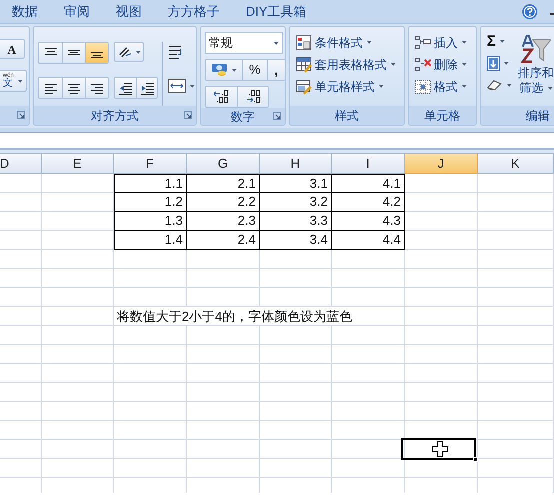  What do you see at coordinates (350, 42) in the screenshot?
I see `ribbon-command: 条件格式` at bounding box center [350, 42].